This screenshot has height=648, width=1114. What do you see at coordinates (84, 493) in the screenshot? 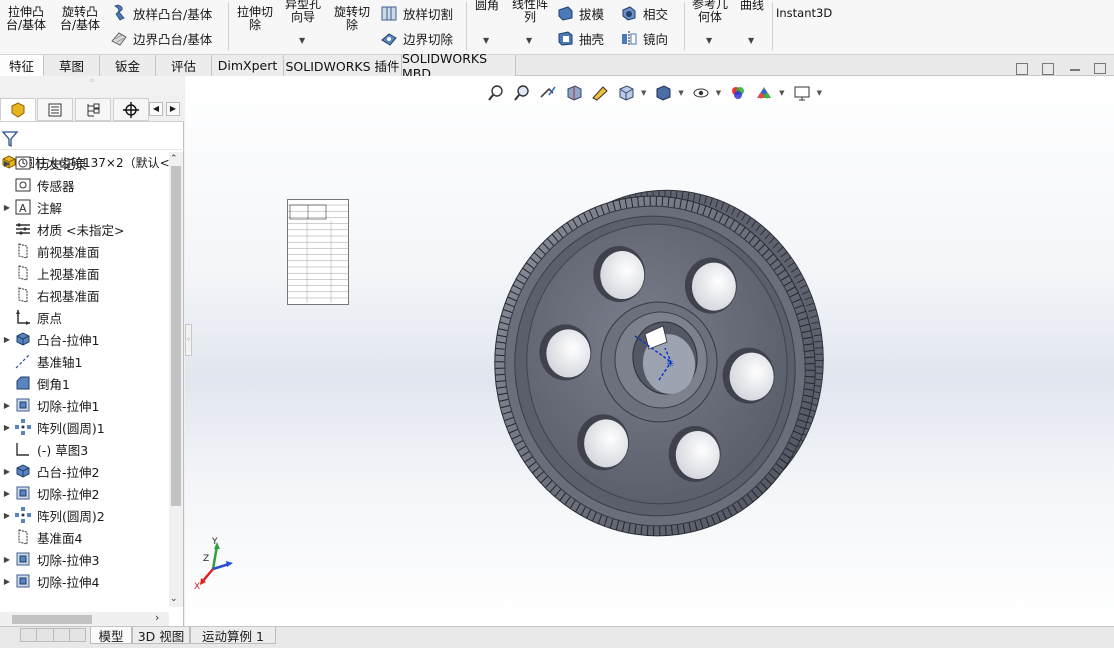
I see `tree-item: ▶ 切除-拉伸2` at bounding box center [84, 493].